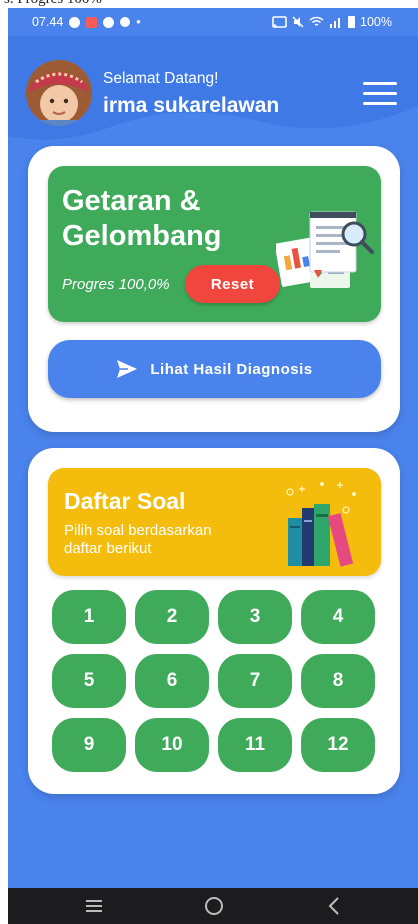  Describe the element at coordinates (142, 218) in the screenshot. I see `topic-title: Getaran & Gelombang` at that location.